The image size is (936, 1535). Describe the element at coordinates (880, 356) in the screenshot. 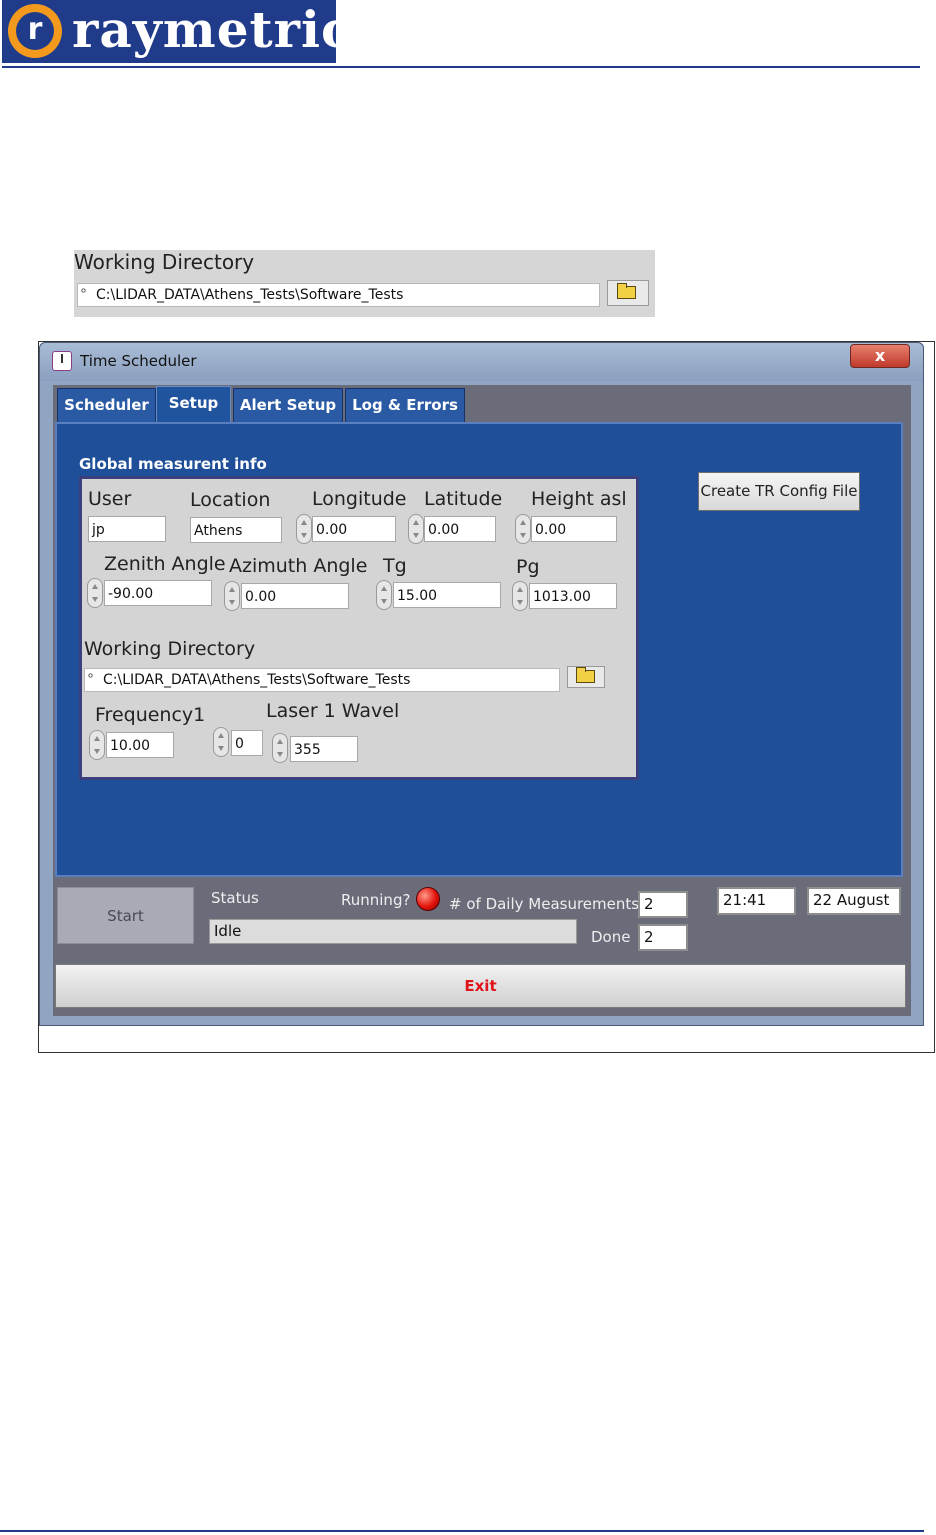

I see `close-button: x` at that location.